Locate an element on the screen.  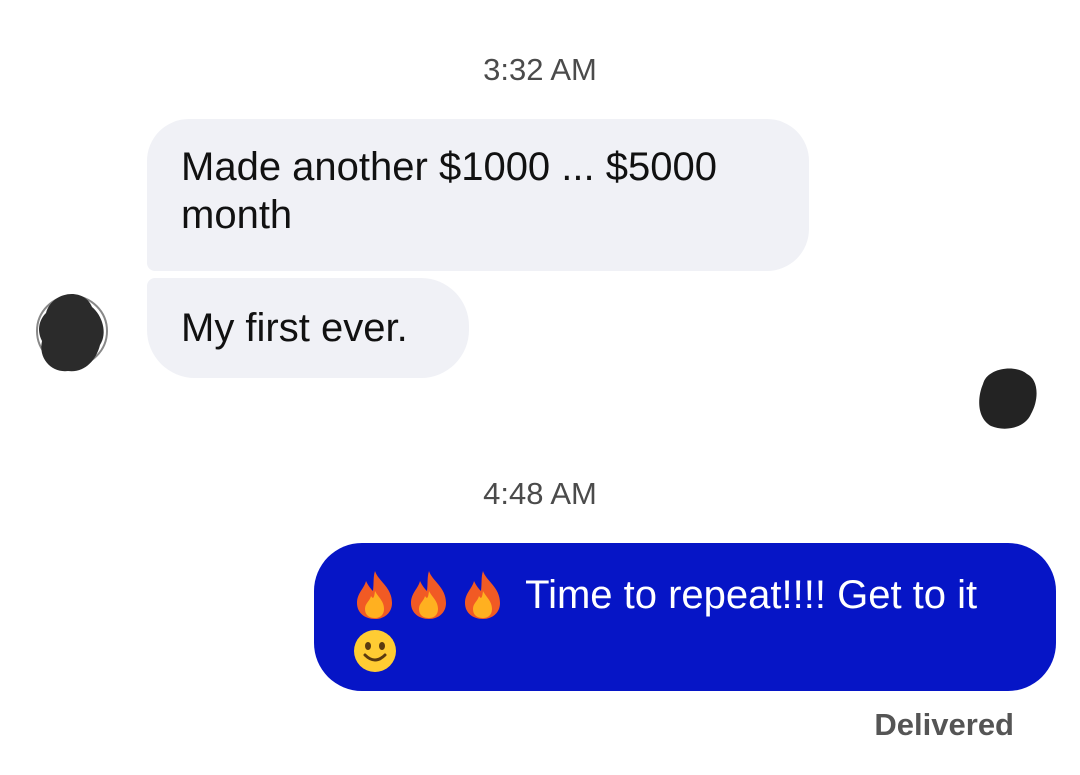
message-text-line: Made another $1000 ... $5000 is located at coordinates (449, 167).